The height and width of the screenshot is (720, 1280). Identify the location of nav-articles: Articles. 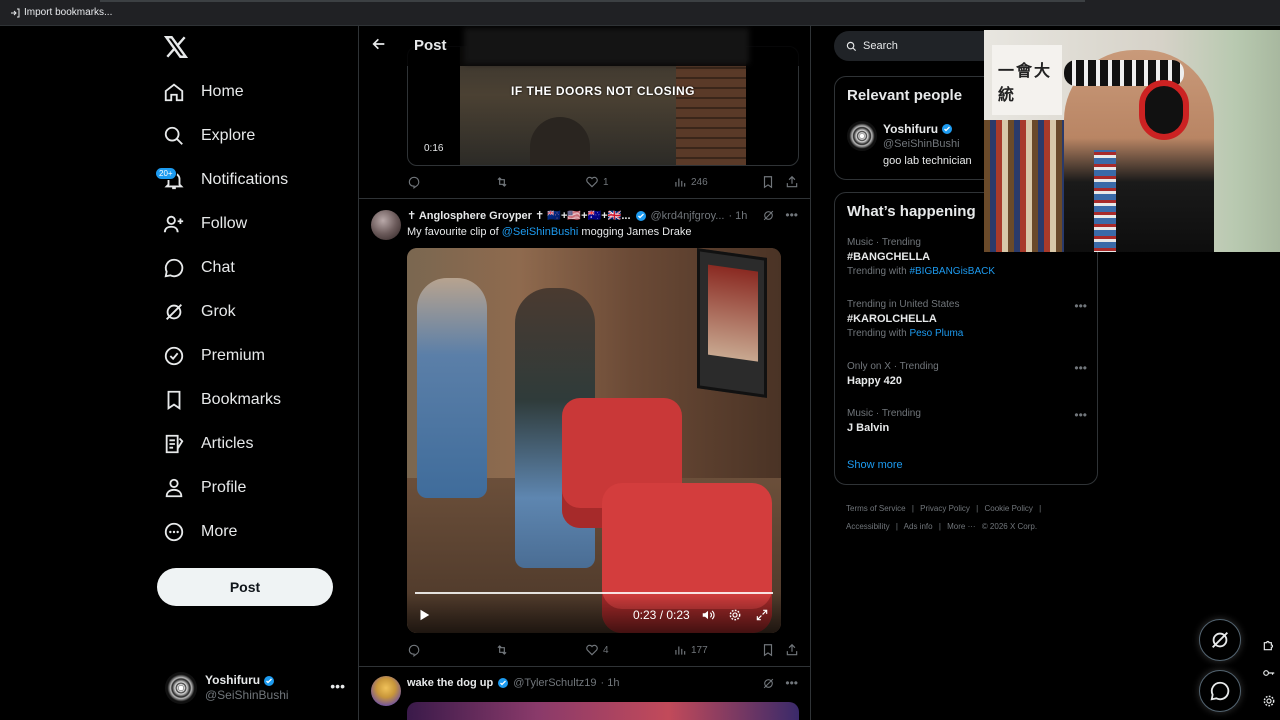
(208, 444).